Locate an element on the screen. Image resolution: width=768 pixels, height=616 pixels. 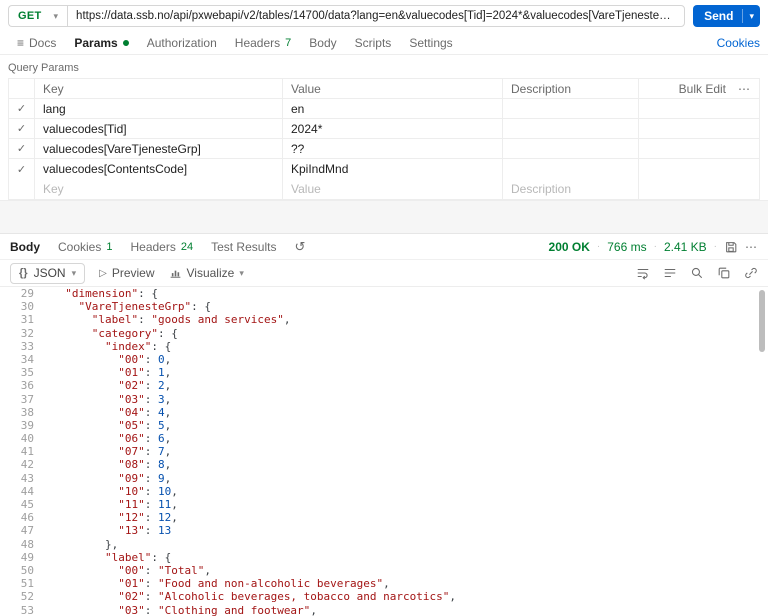
response-tab-body: Body is located at coordinates (25, 247).